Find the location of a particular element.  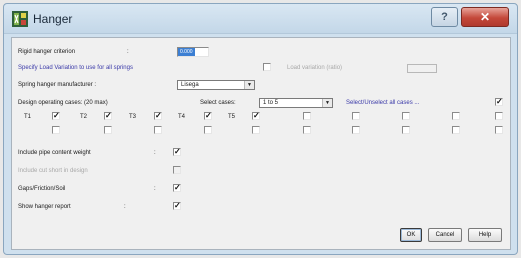

select-all-cases-checkbox: ✓ is located at coordinates (499, 101).